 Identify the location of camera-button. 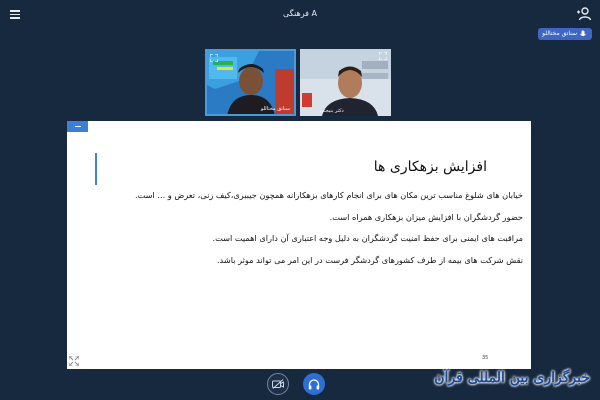
(278, 384).